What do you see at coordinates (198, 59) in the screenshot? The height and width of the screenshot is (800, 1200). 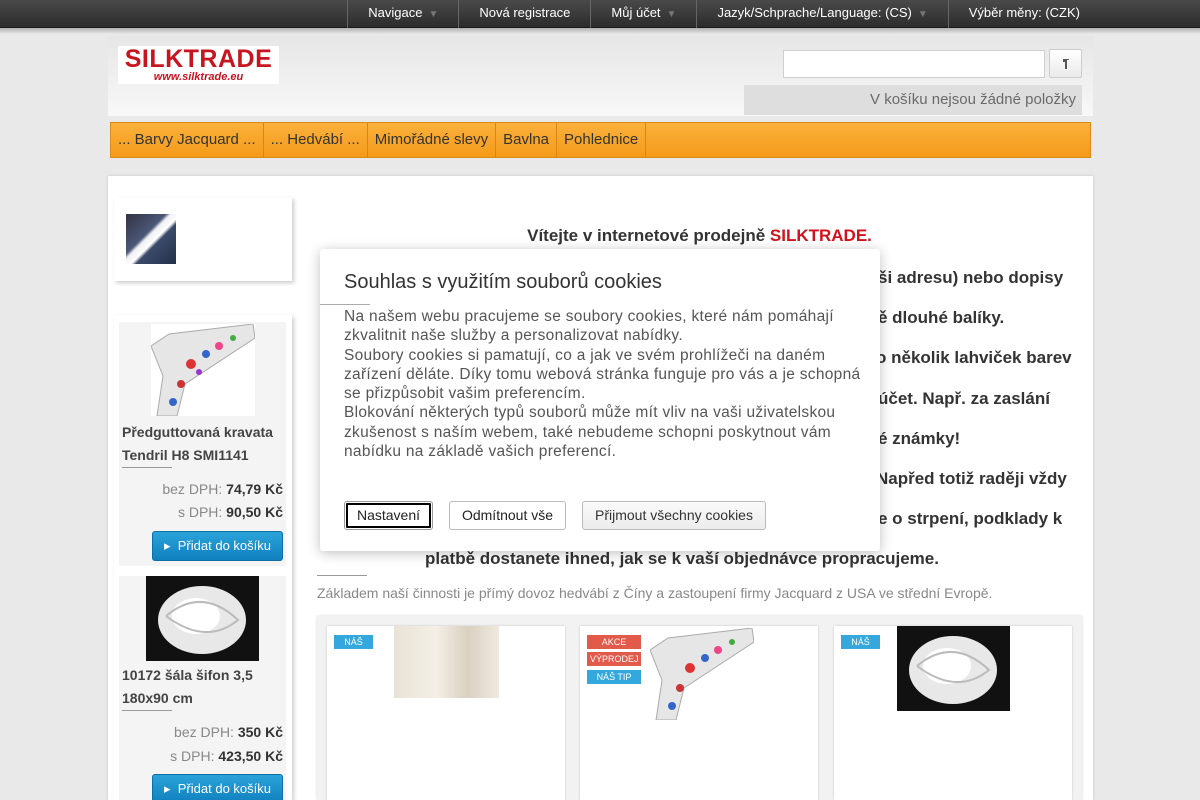 I see `logo-name: SILKTRADE` at bounding box center [198, 59].